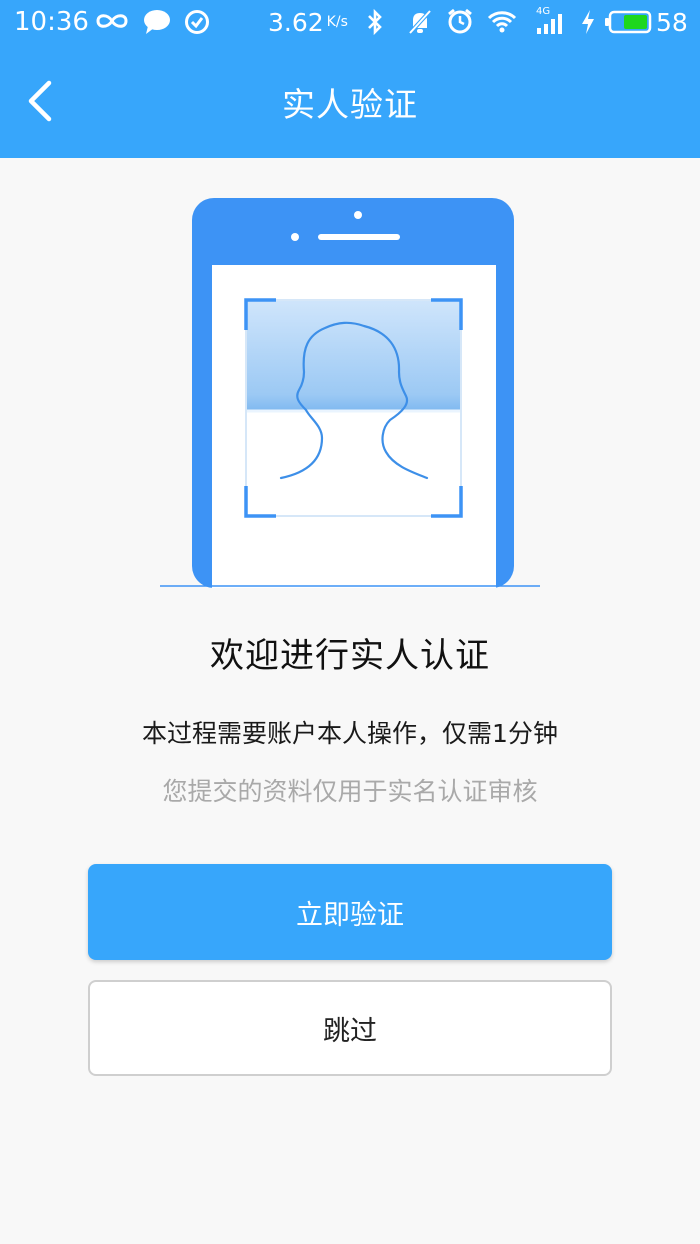 The image size is (700, 1244). I want to click on phone-speaker, so click(359, 237).